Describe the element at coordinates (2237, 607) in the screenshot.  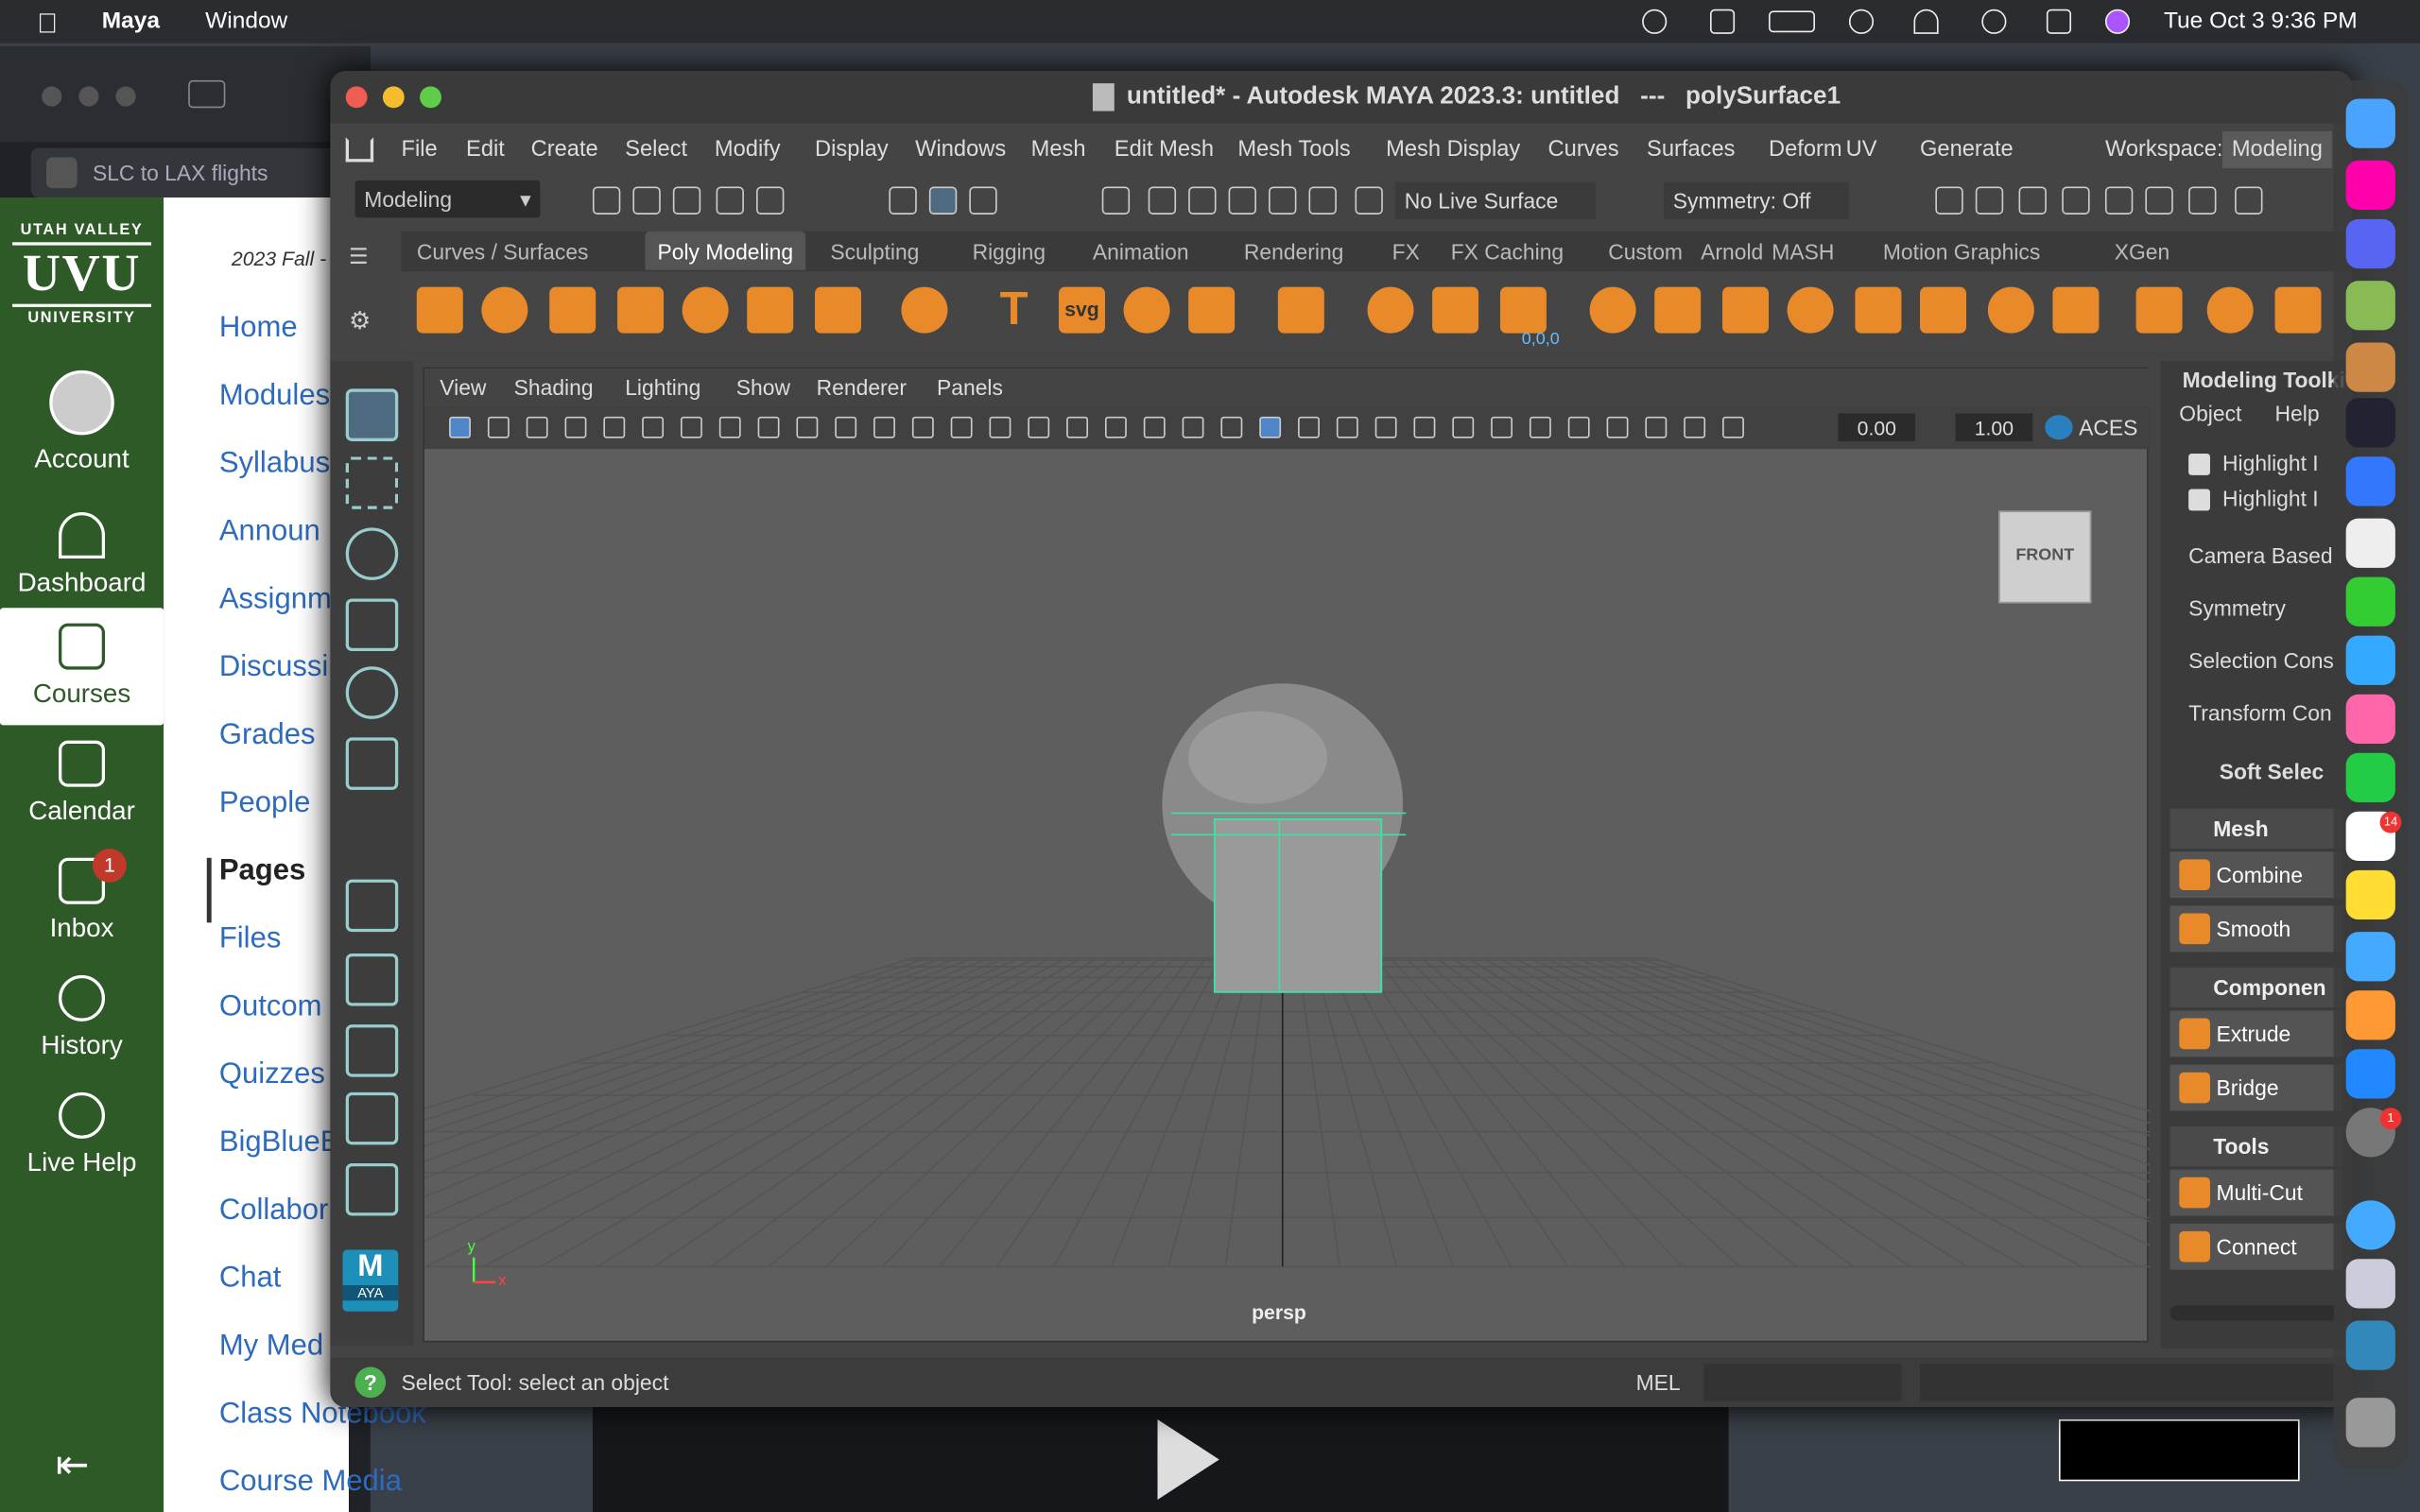
I see `toolkit-row: Symmetry` at that location.